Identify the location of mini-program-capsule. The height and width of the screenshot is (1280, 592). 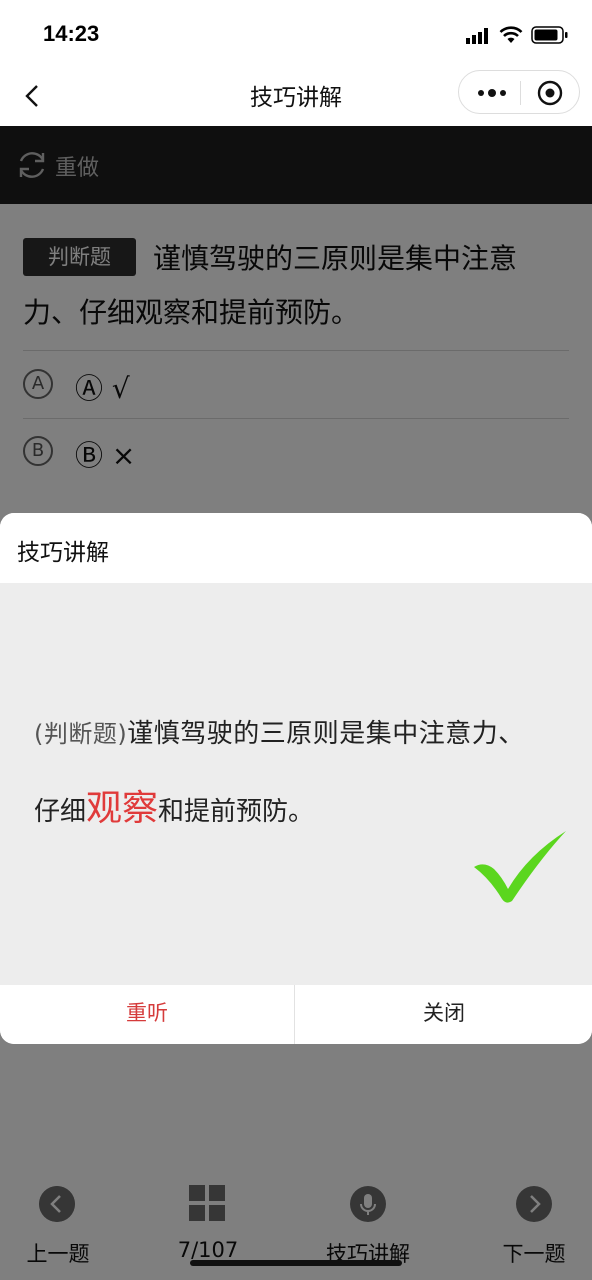
(519, 92).